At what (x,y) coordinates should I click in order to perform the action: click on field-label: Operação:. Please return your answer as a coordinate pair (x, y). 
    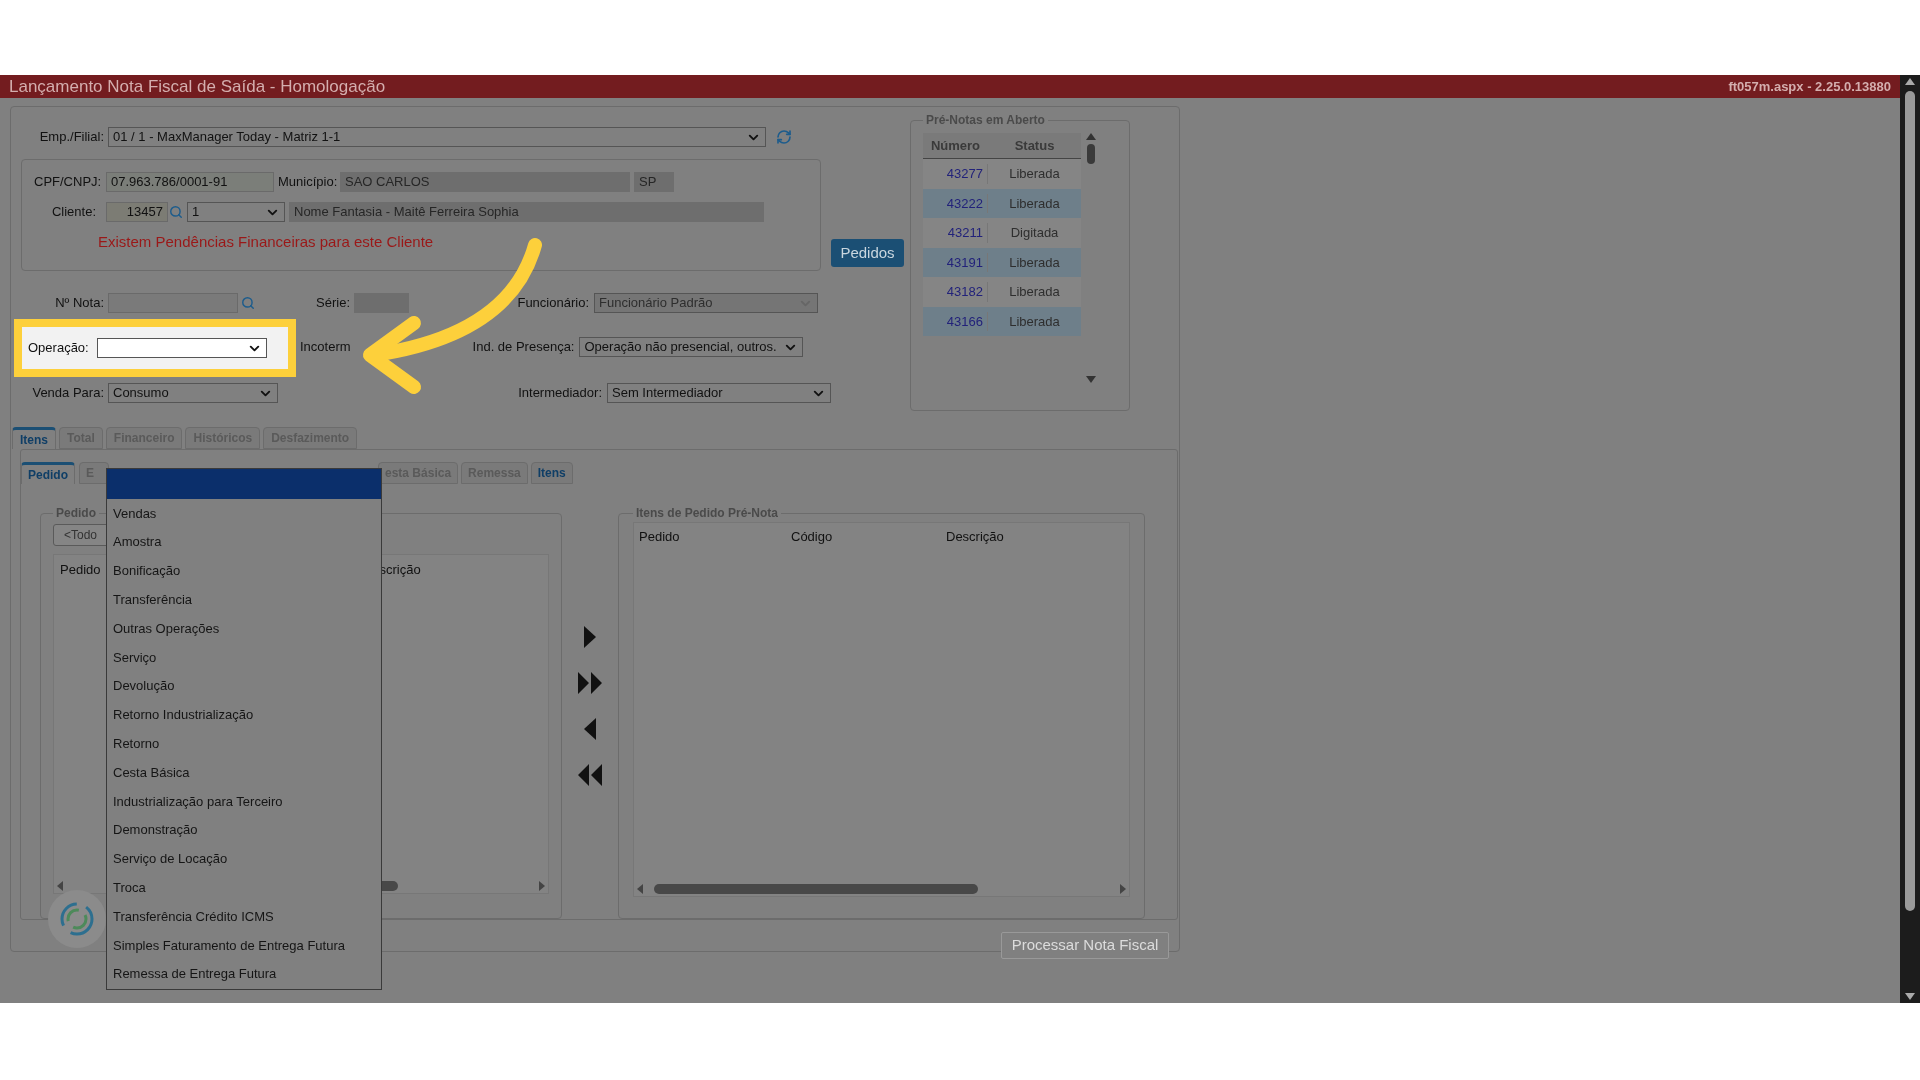
    Looking at the image, I should click on (58, 348).